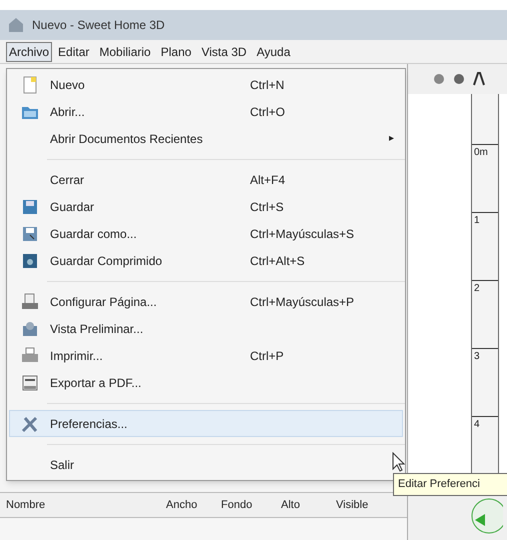  What do you see at coordinates (268, 112) in the screenshot?
I see `shortcut-label: Ctrl+O` at bounding box center [268, 112].